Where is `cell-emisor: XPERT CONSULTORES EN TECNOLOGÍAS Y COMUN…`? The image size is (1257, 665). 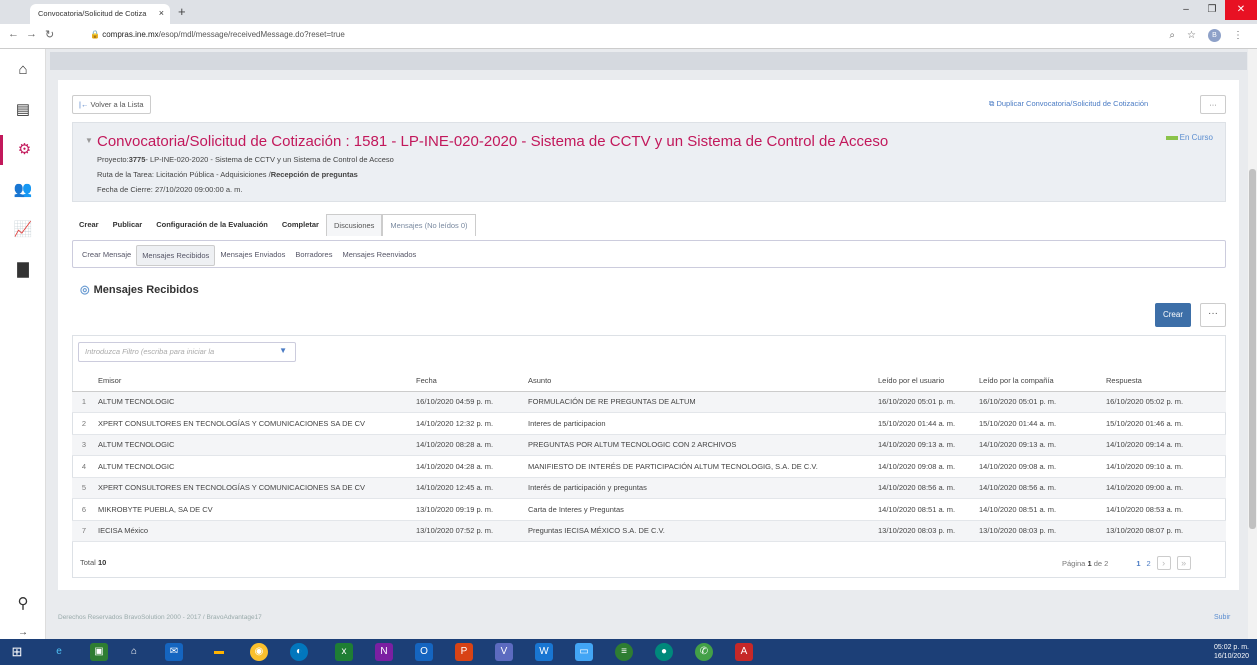 cell-emisor: XPERT CONSULTORES EN TECNOLOGÍAS Y COMUN… is located at coordinates (253, 423).